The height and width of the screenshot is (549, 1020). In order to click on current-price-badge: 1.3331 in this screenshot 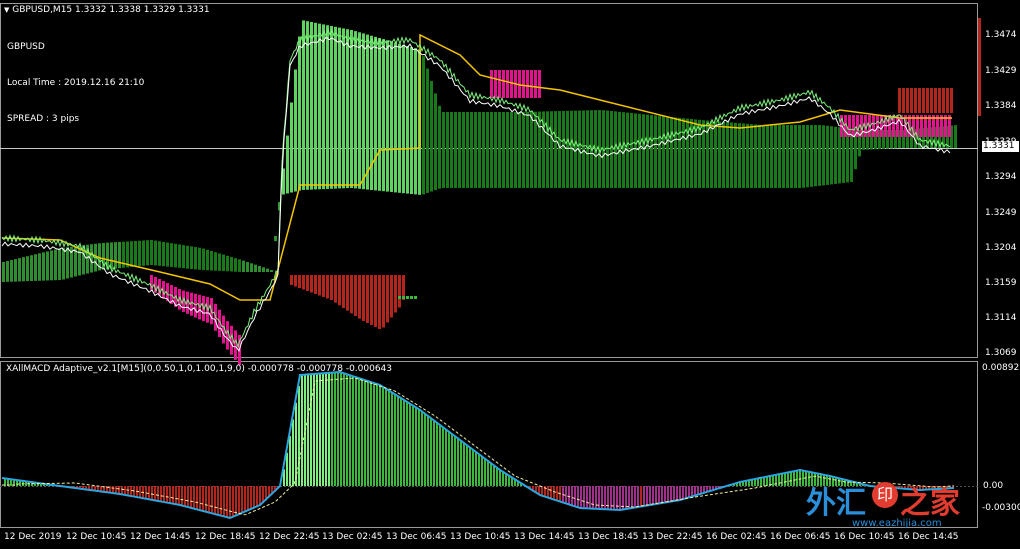, I will do `click(1000, 146)`.